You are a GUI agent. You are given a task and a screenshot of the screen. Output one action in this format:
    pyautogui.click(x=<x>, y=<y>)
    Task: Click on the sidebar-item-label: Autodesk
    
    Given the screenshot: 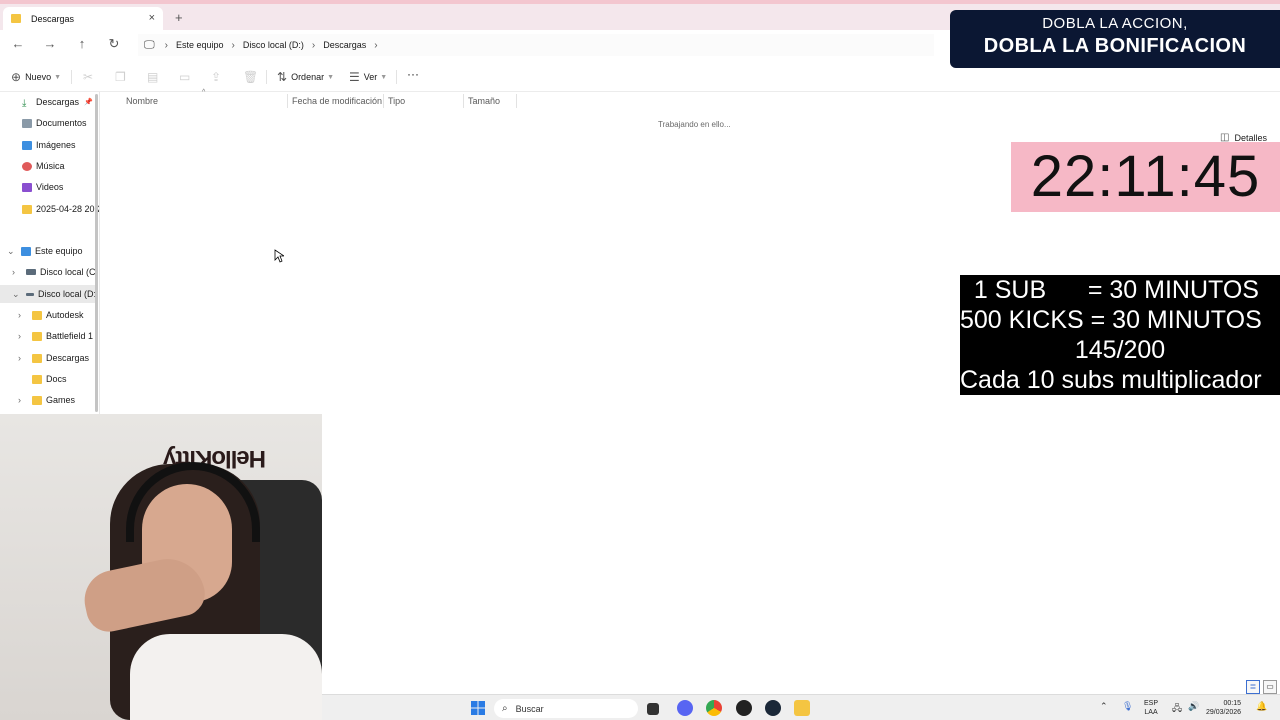 What is the action you would take?
    pyautogui.click(x=65, y=315)
    